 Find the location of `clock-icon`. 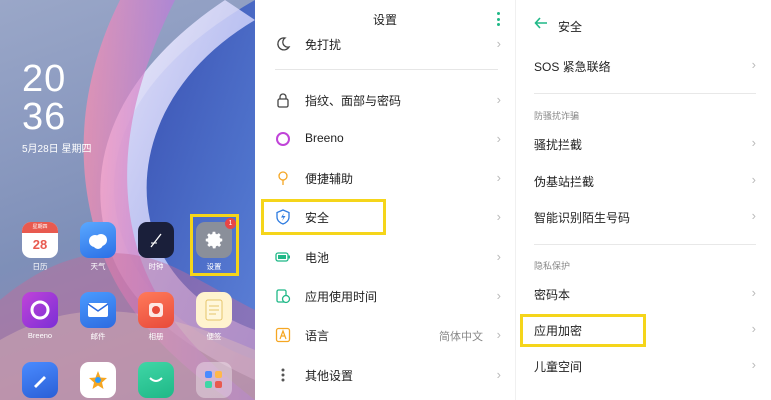

clock-icon is located at coordinates (156, 240).